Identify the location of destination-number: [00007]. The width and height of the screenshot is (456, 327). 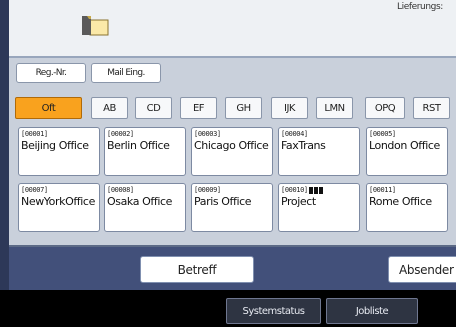
(34, 190).